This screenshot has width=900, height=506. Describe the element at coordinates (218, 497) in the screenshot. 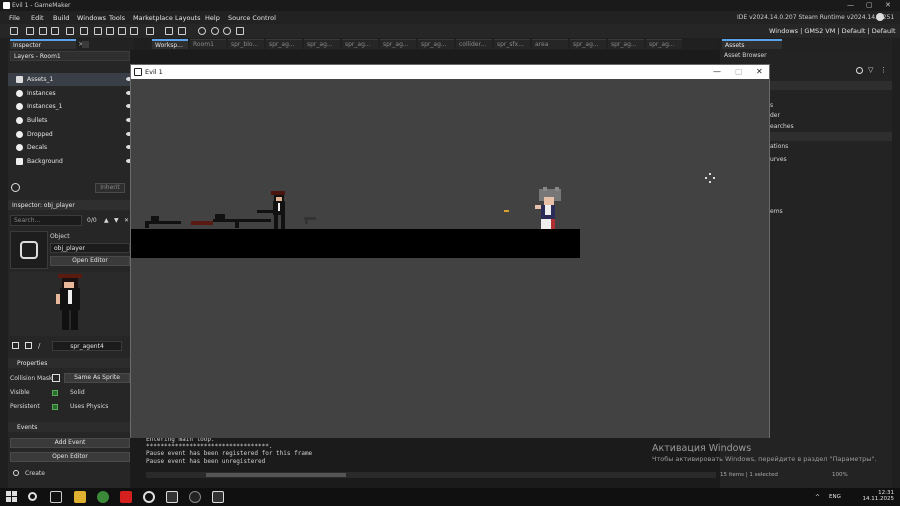

I see `game-taskbar-icon` at that location.